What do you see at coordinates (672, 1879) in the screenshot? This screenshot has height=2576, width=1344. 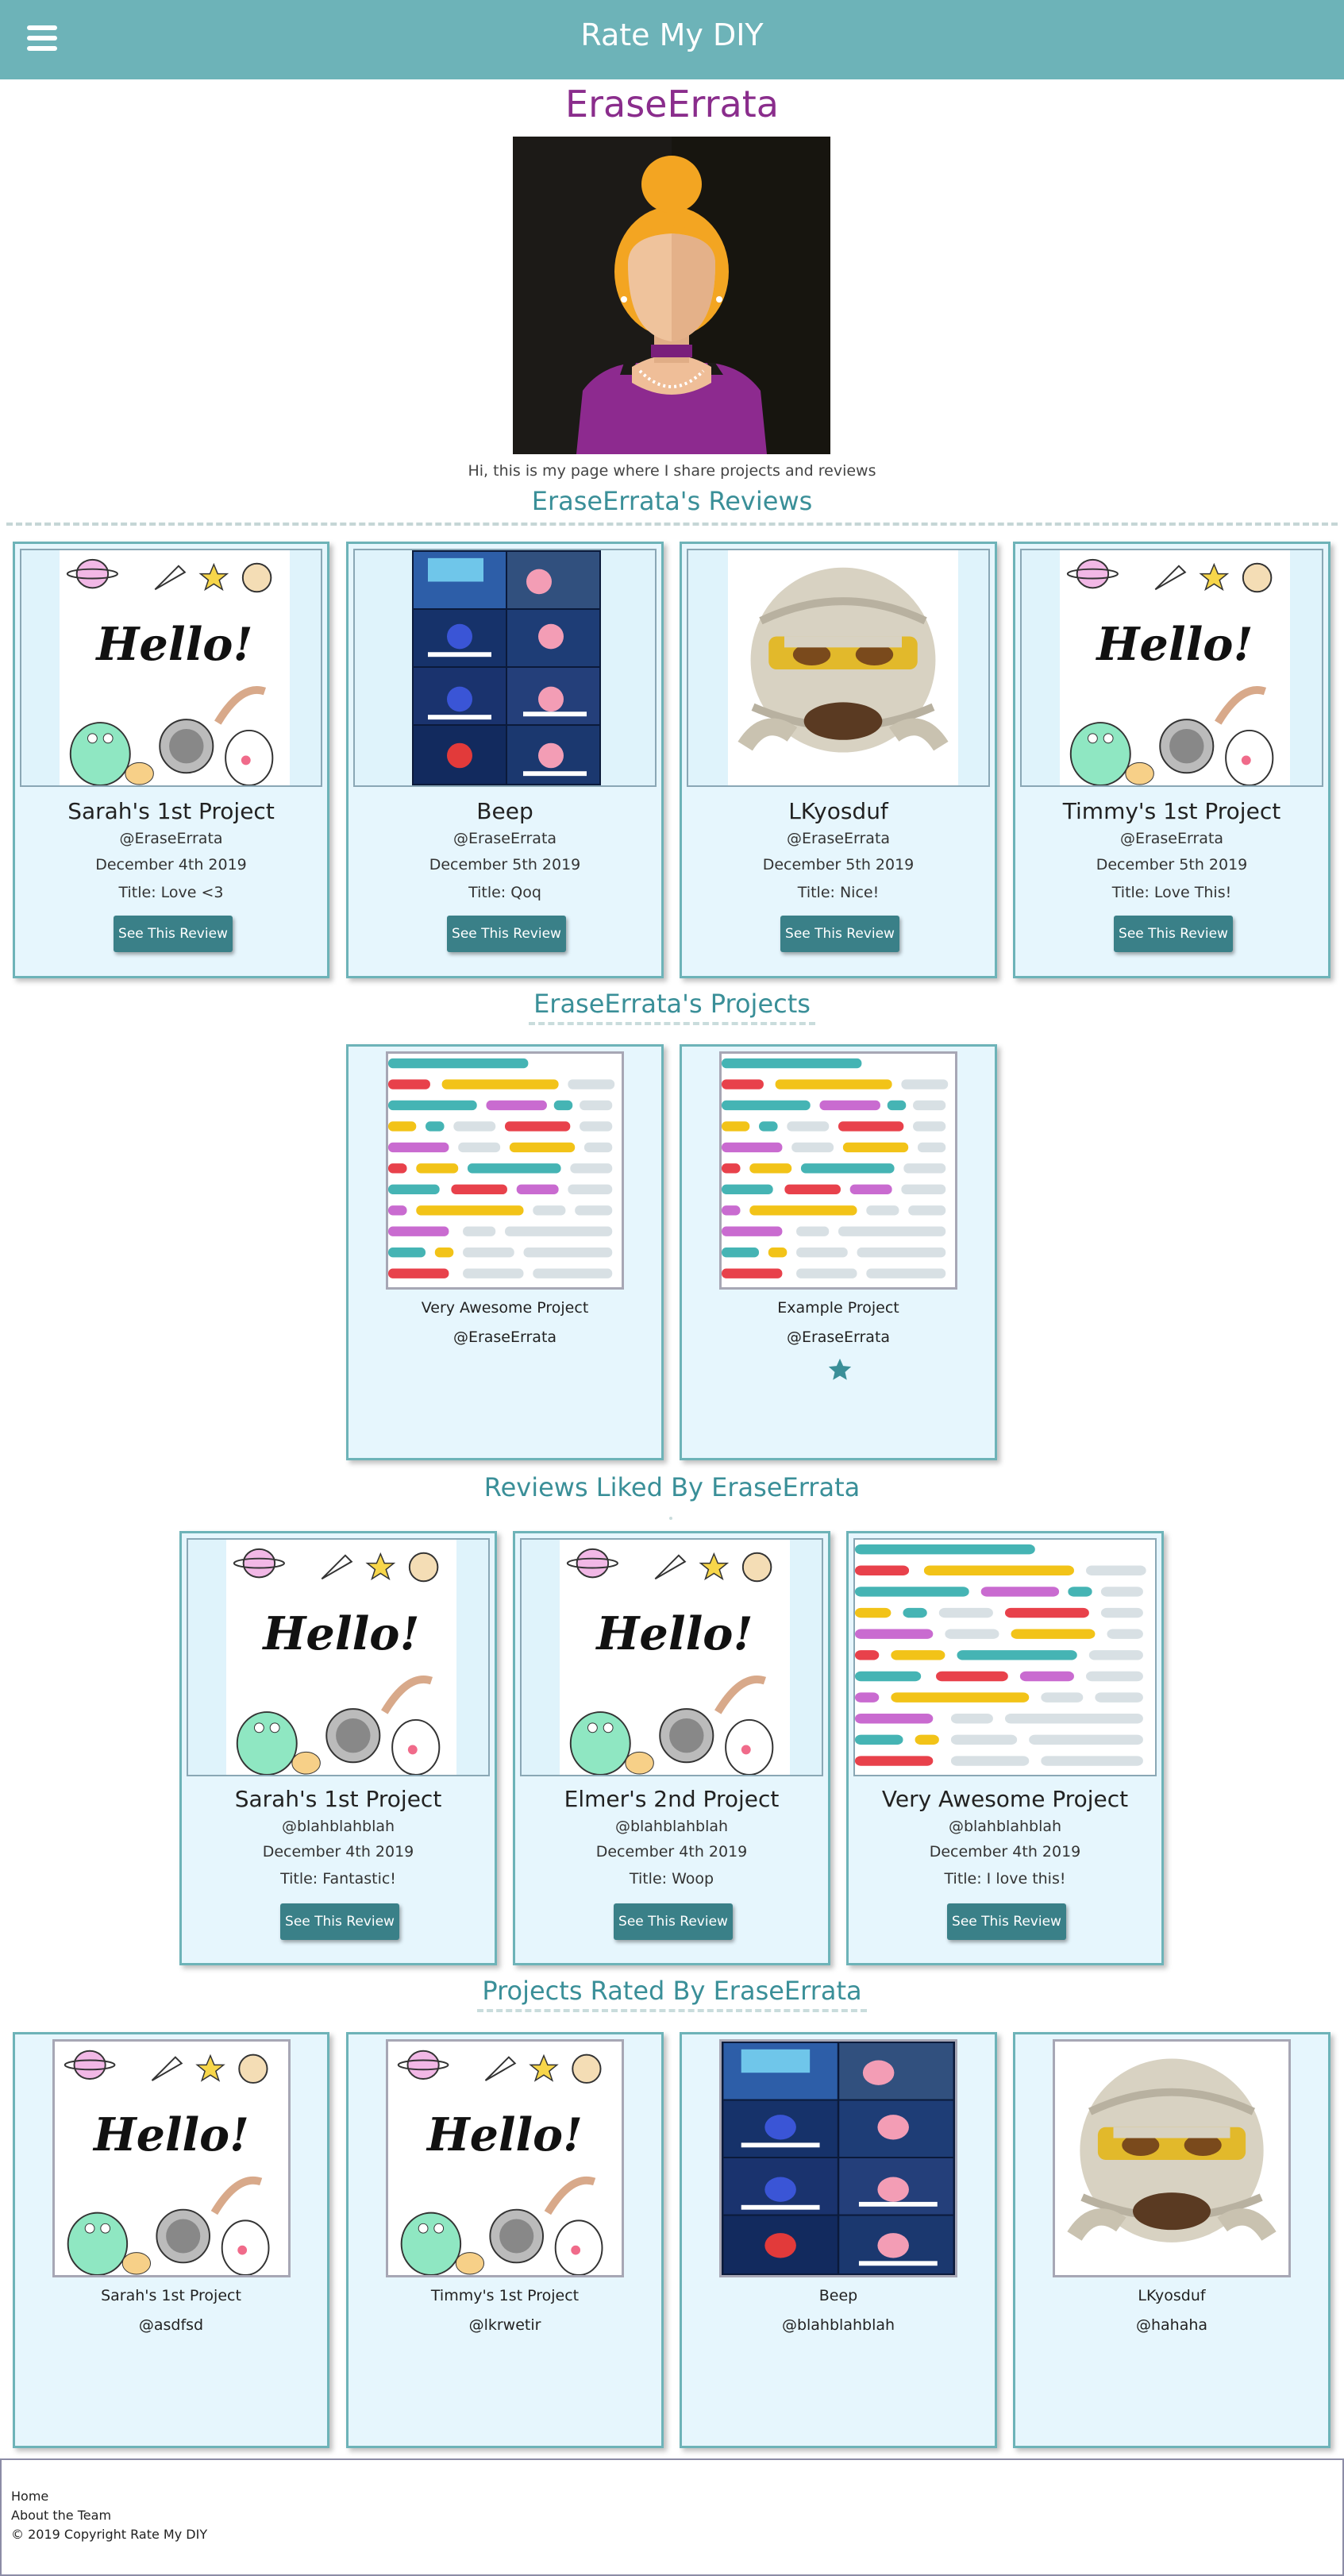 I see `review-title: Title: Woop` at bounding box center [672, 1879].